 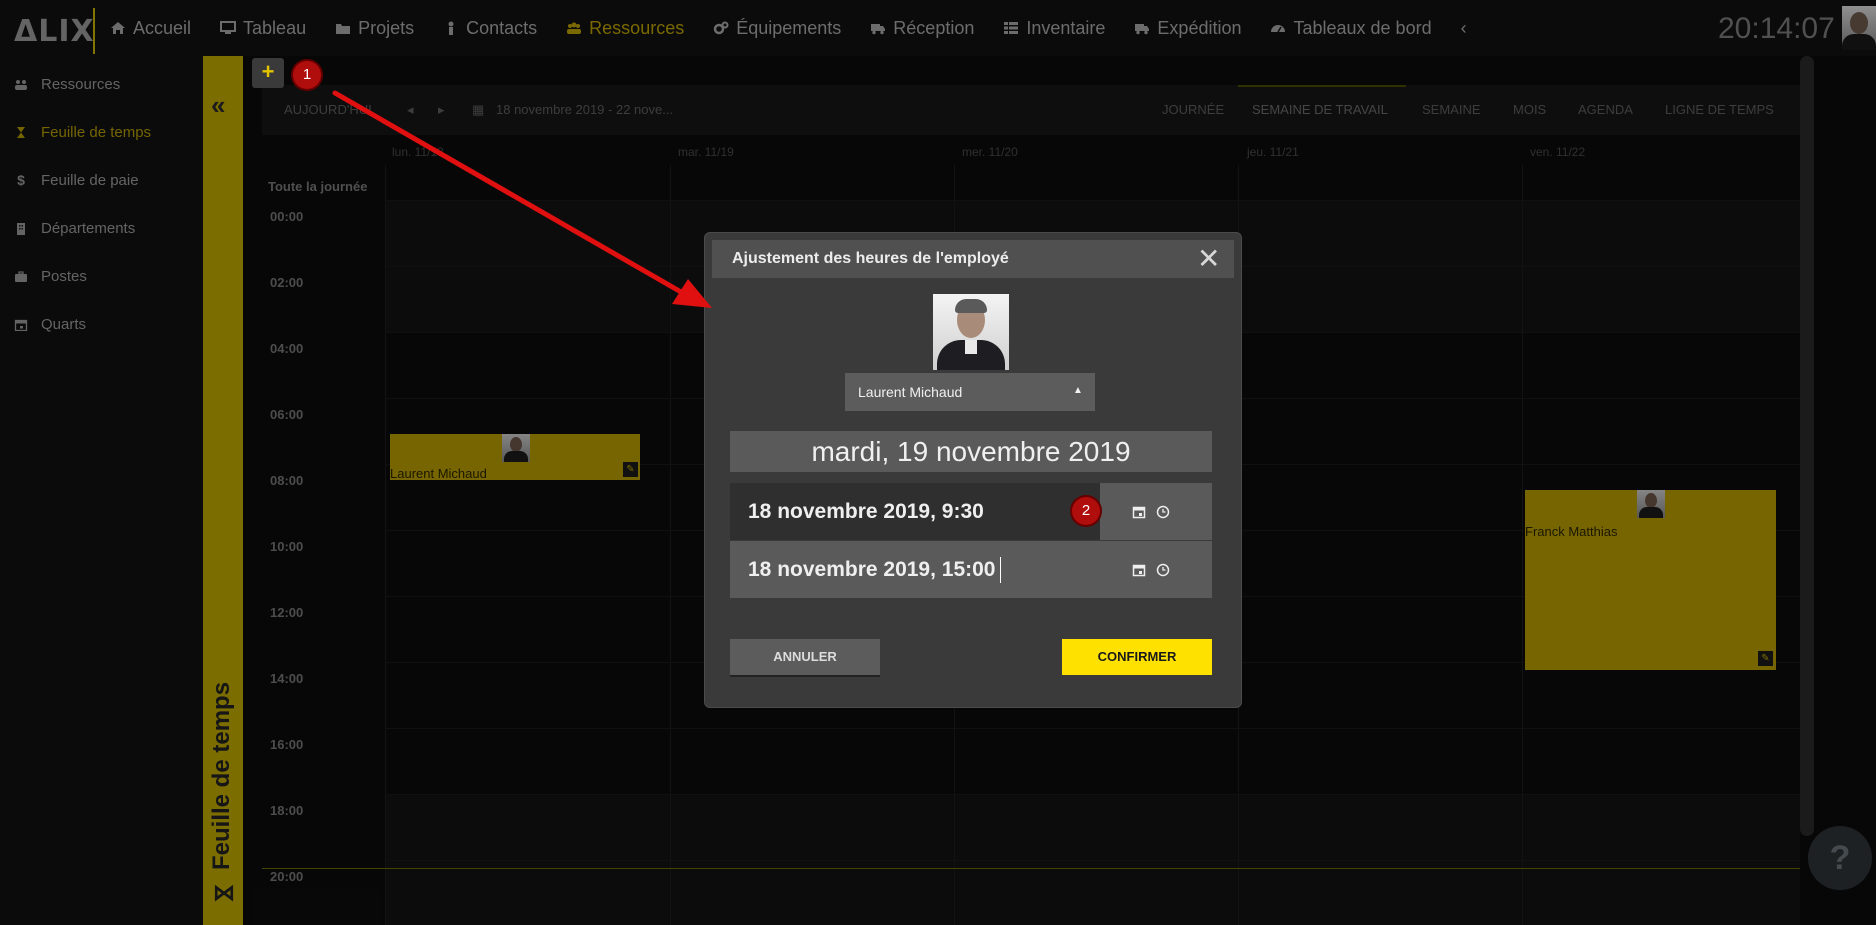 I want to click on annotation-arrow-icon, so click(x=522, y=199).